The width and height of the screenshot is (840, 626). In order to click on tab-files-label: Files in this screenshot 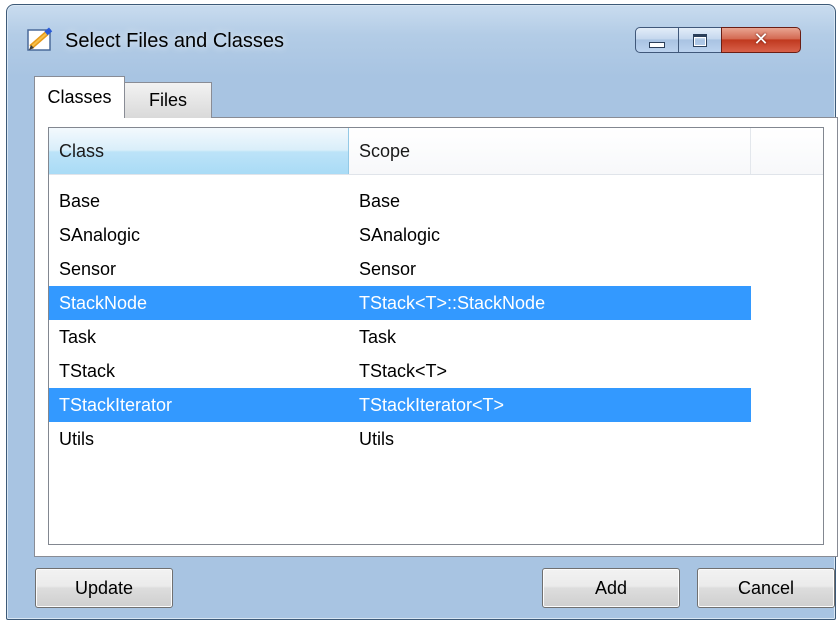, I will do `click(167, 100)`.